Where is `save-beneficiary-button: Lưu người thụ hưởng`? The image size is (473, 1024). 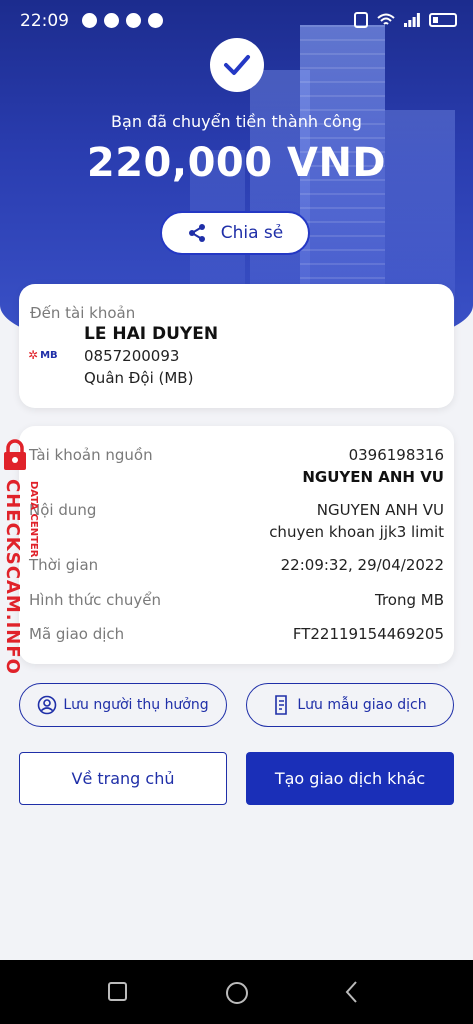 save-beneficiary-button: Lưu người thụ hưởng is located at coordinates (123, 705).